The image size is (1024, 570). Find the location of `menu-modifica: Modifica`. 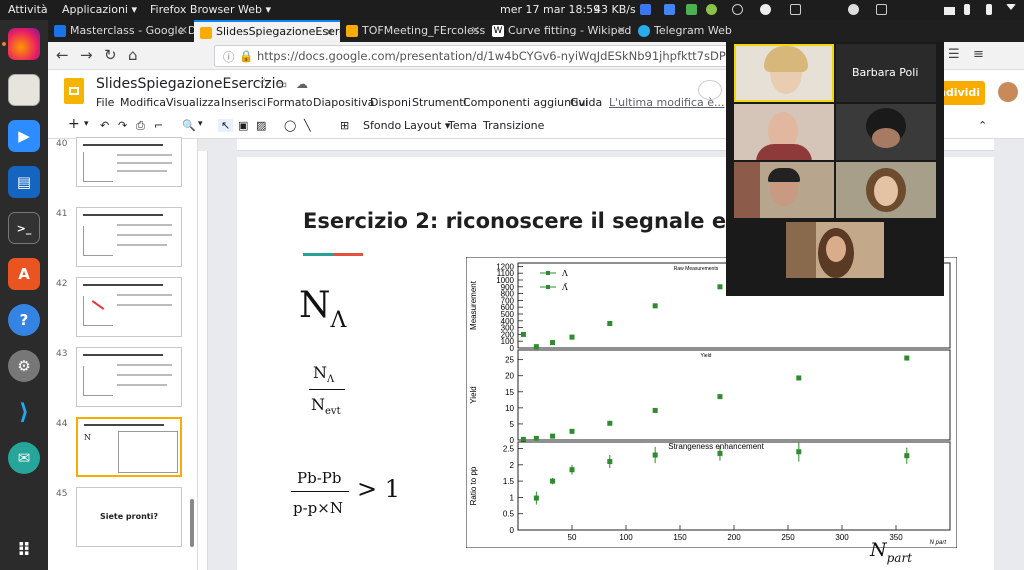

menu-modifica: Modifica is located at coordinates (143, 102).